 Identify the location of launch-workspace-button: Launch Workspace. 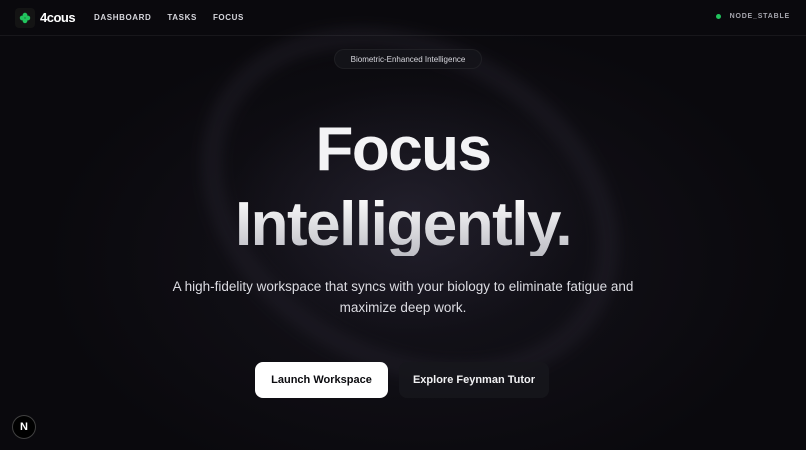
(321, 380).